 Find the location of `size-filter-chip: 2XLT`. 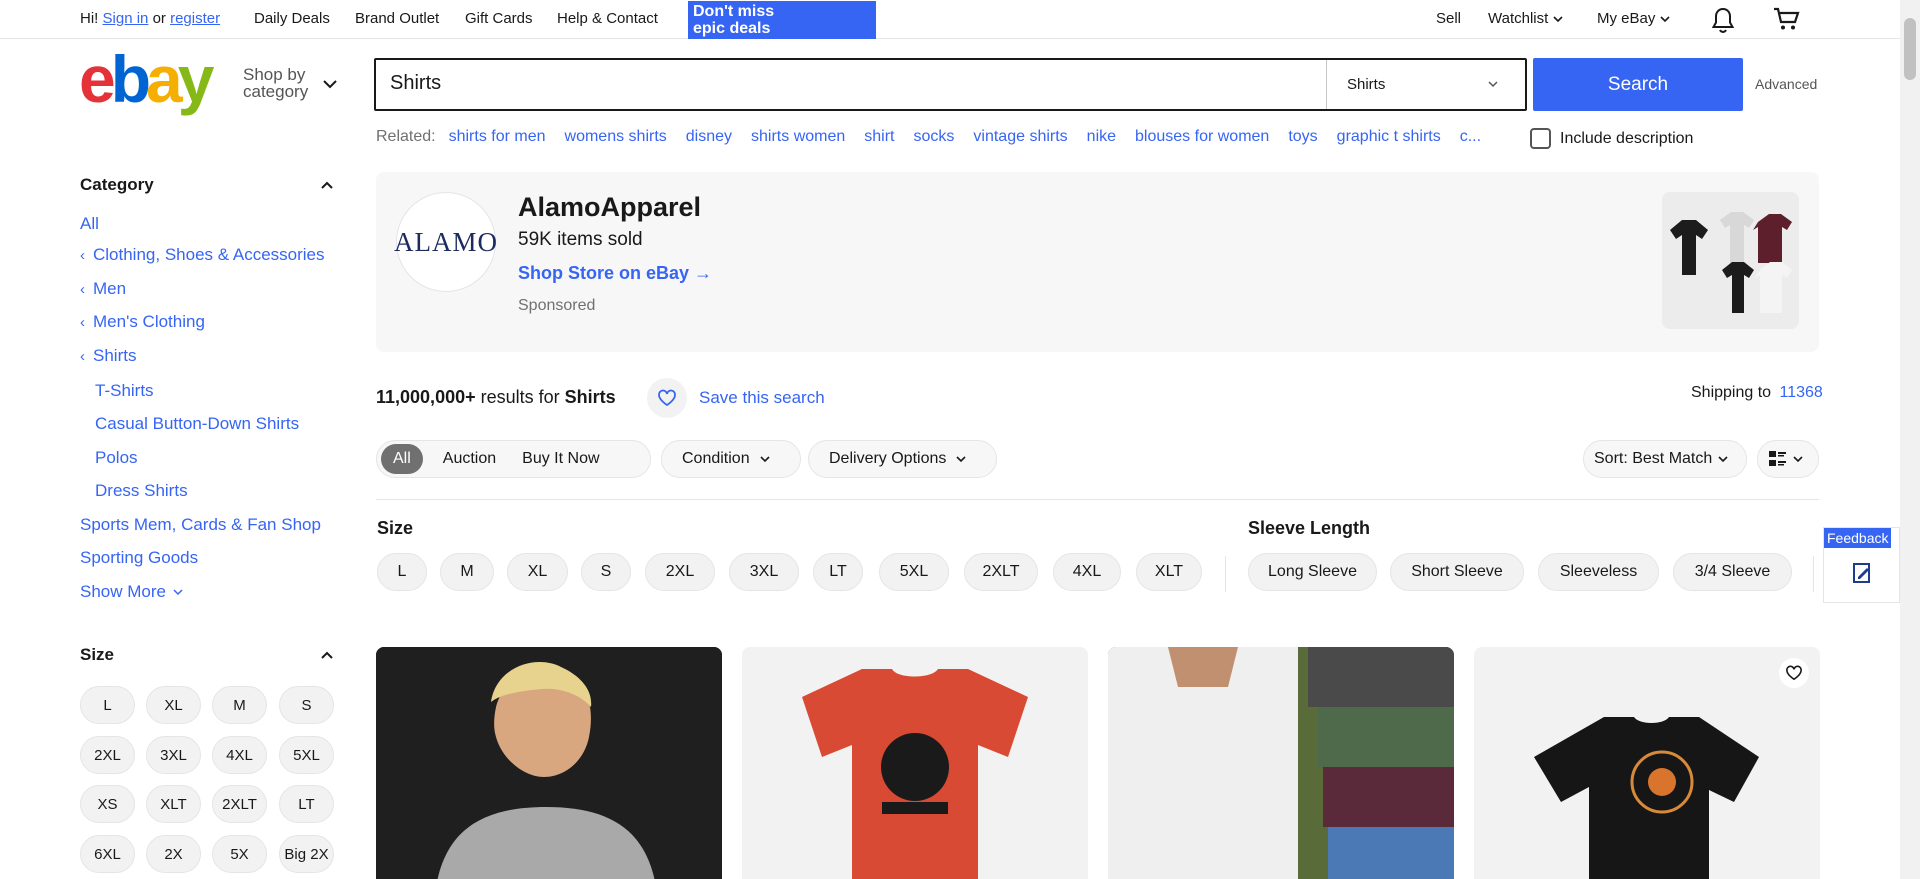

size-filter-chip: 2XLT is located at coordinates (1001, 572).